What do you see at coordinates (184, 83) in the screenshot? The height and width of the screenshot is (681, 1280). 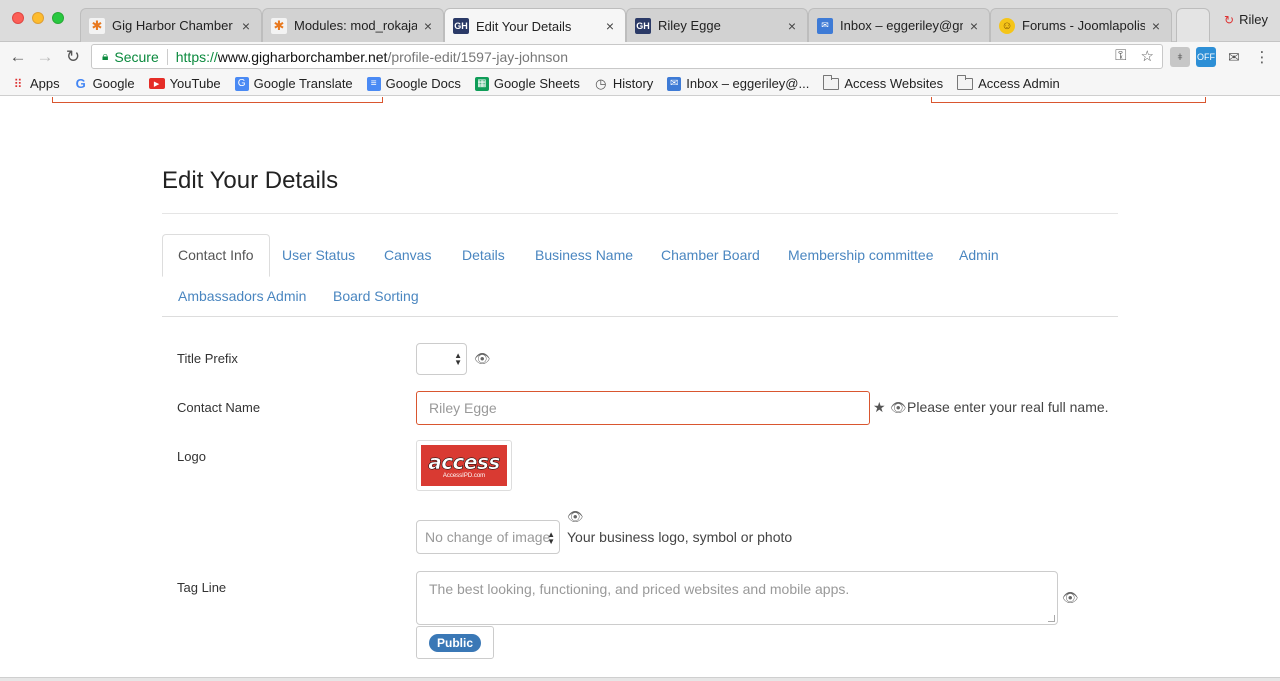 I see `bookmark-youtube: ▶ YouTube` at bounding box center [184, 83].